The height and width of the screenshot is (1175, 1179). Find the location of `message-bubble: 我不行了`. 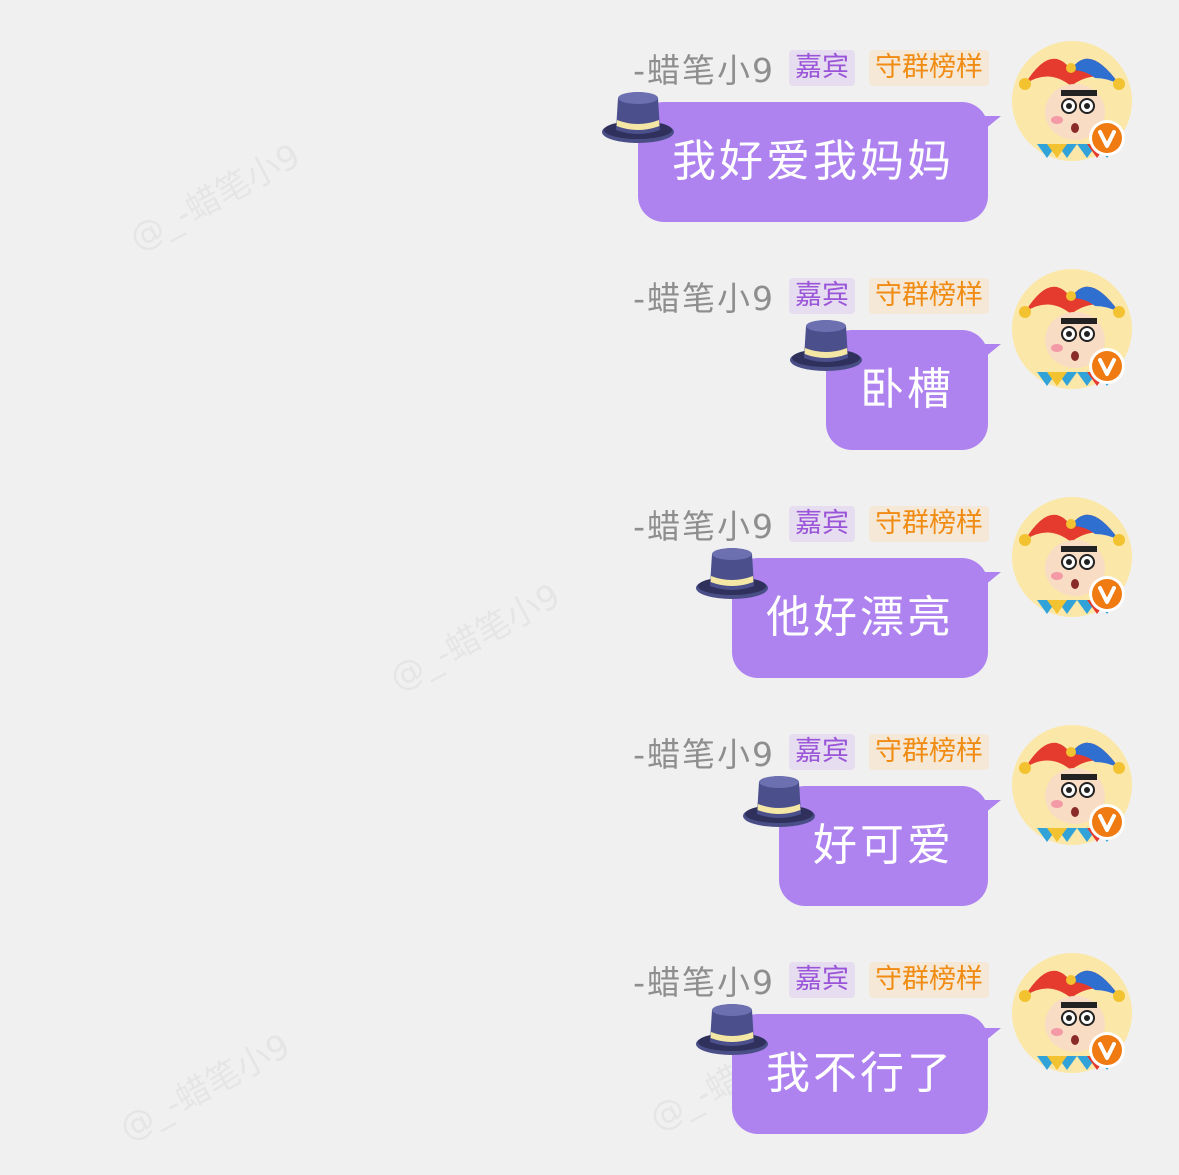

message-bubble: 我不行了 is located at coordinates (842, 1069).